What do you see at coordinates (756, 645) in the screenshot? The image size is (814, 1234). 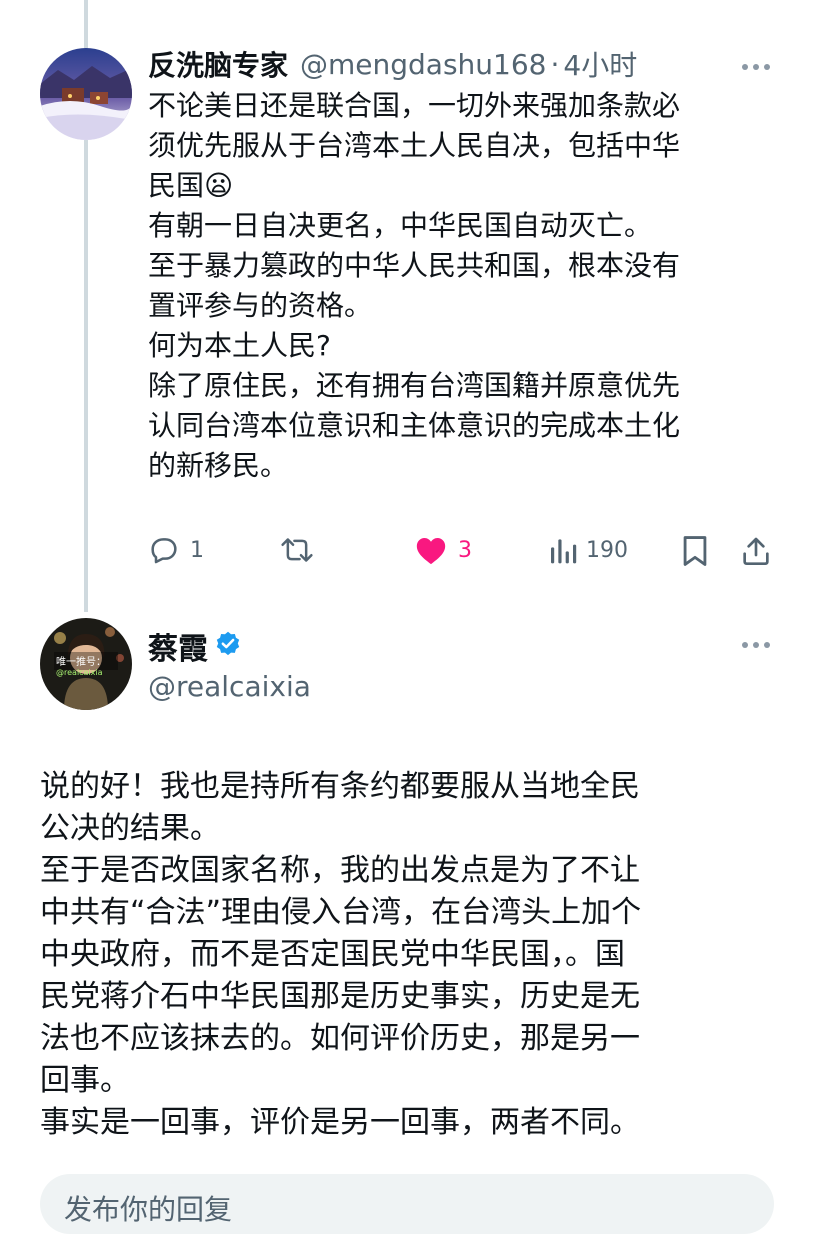 I see `main-more-options-icon` at bounding box center [756, 645].